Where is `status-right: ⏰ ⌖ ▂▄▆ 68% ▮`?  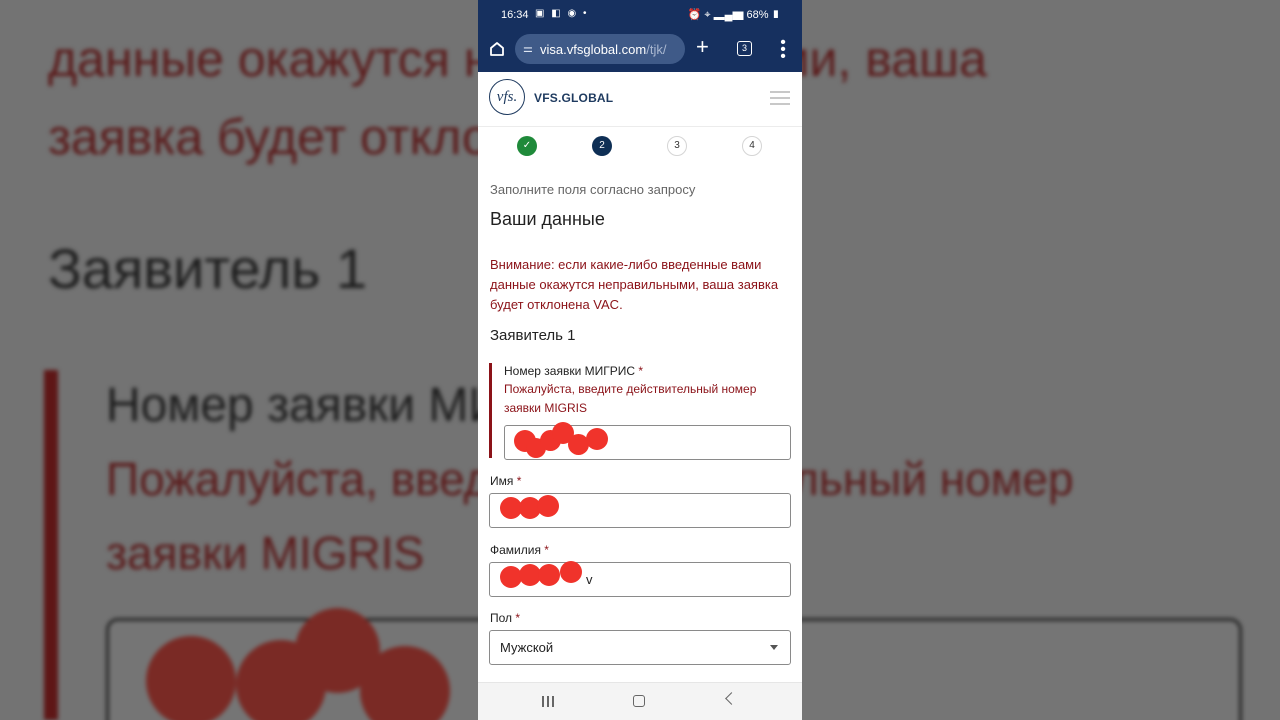 status-right: ⏰ ⌖ ▂▄▆ 68% ▮ is located at coordinates (734, 15).